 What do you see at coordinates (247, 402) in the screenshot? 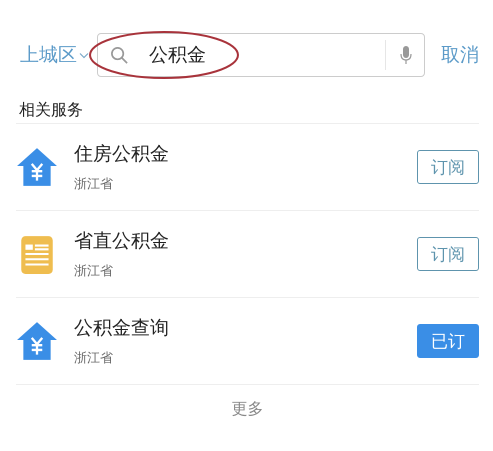
I see `more-link: 更多` at bounding box center [247, 402].